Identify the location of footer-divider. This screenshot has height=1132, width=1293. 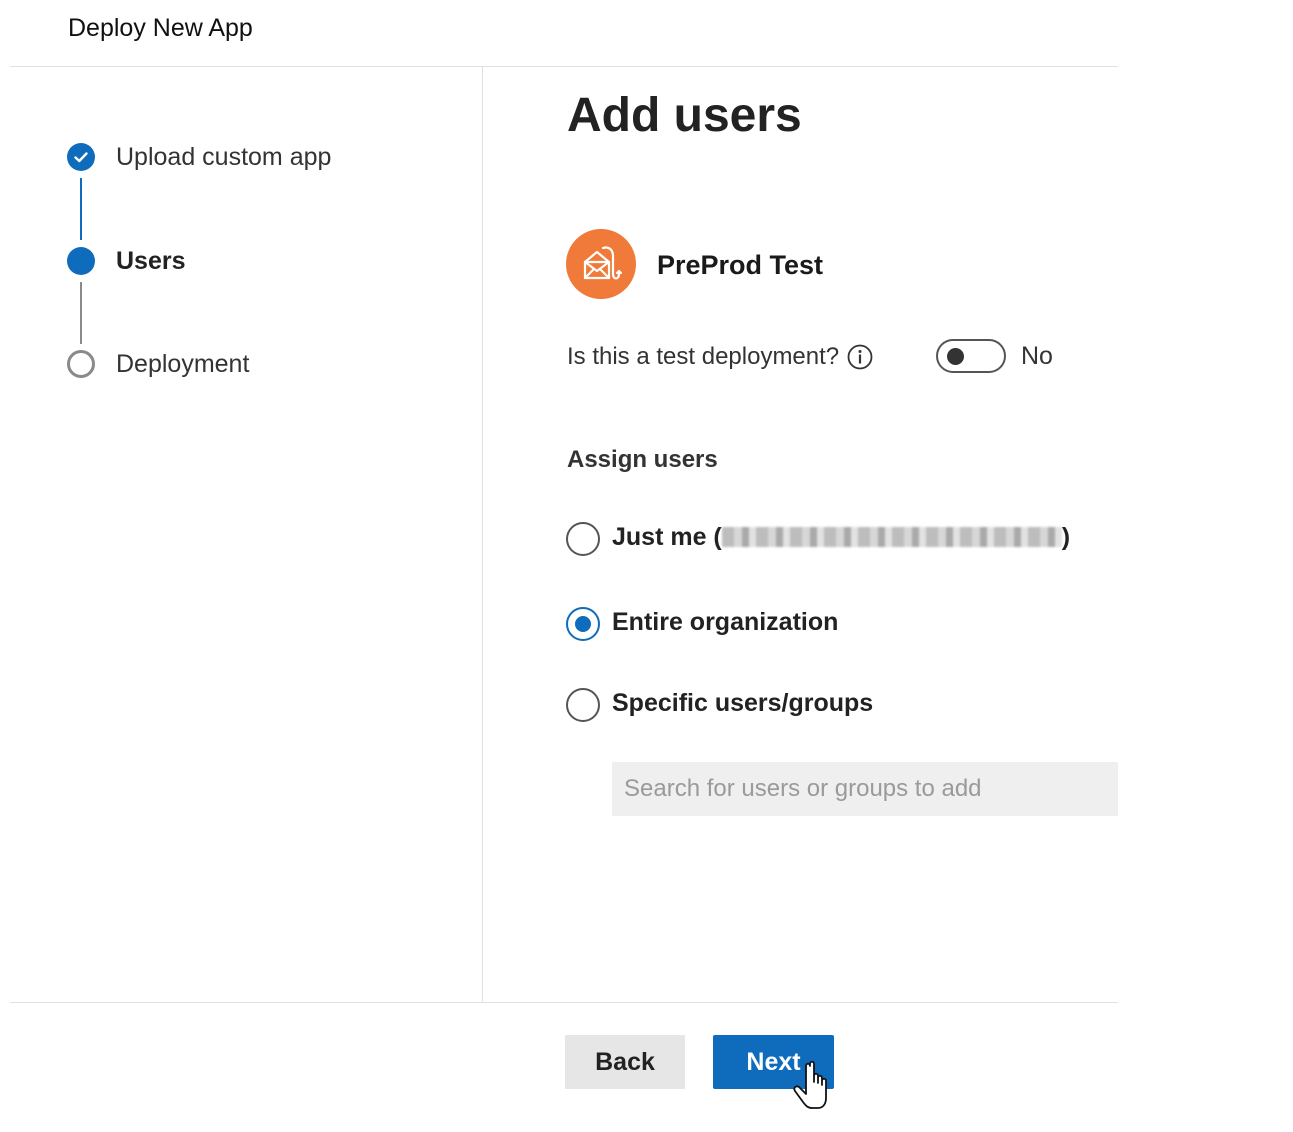
(564, 1002).